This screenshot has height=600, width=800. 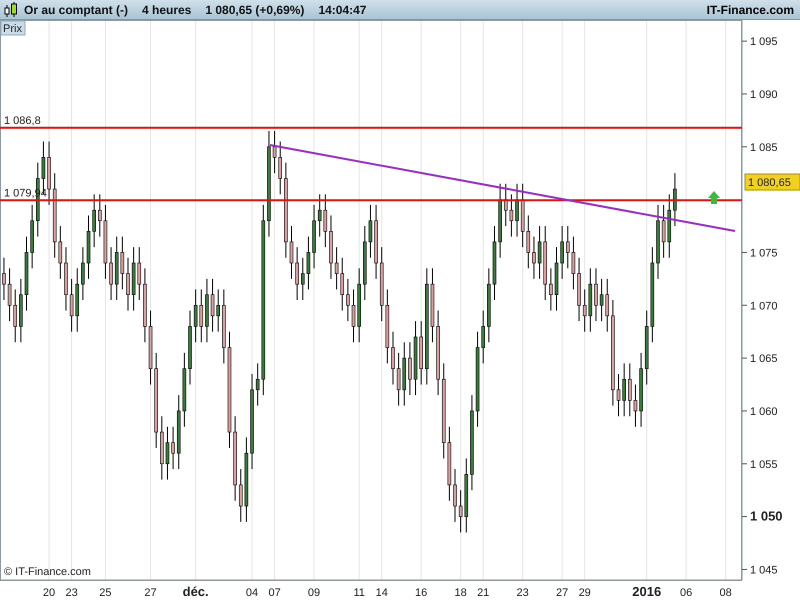 What do you see at coordinates (254, 9) in the screenshot?
I see `price-quote: 1 080,65 (+0,69%)` at bounding box center [254, 9].